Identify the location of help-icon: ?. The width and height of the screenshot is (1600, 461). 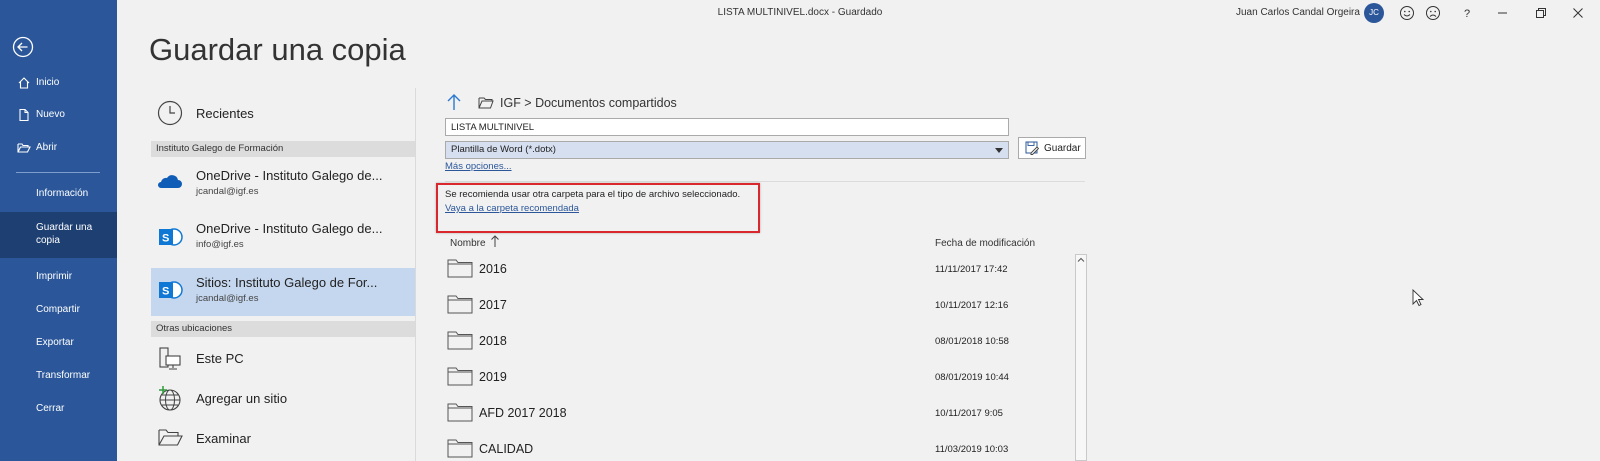
(1467, 13).